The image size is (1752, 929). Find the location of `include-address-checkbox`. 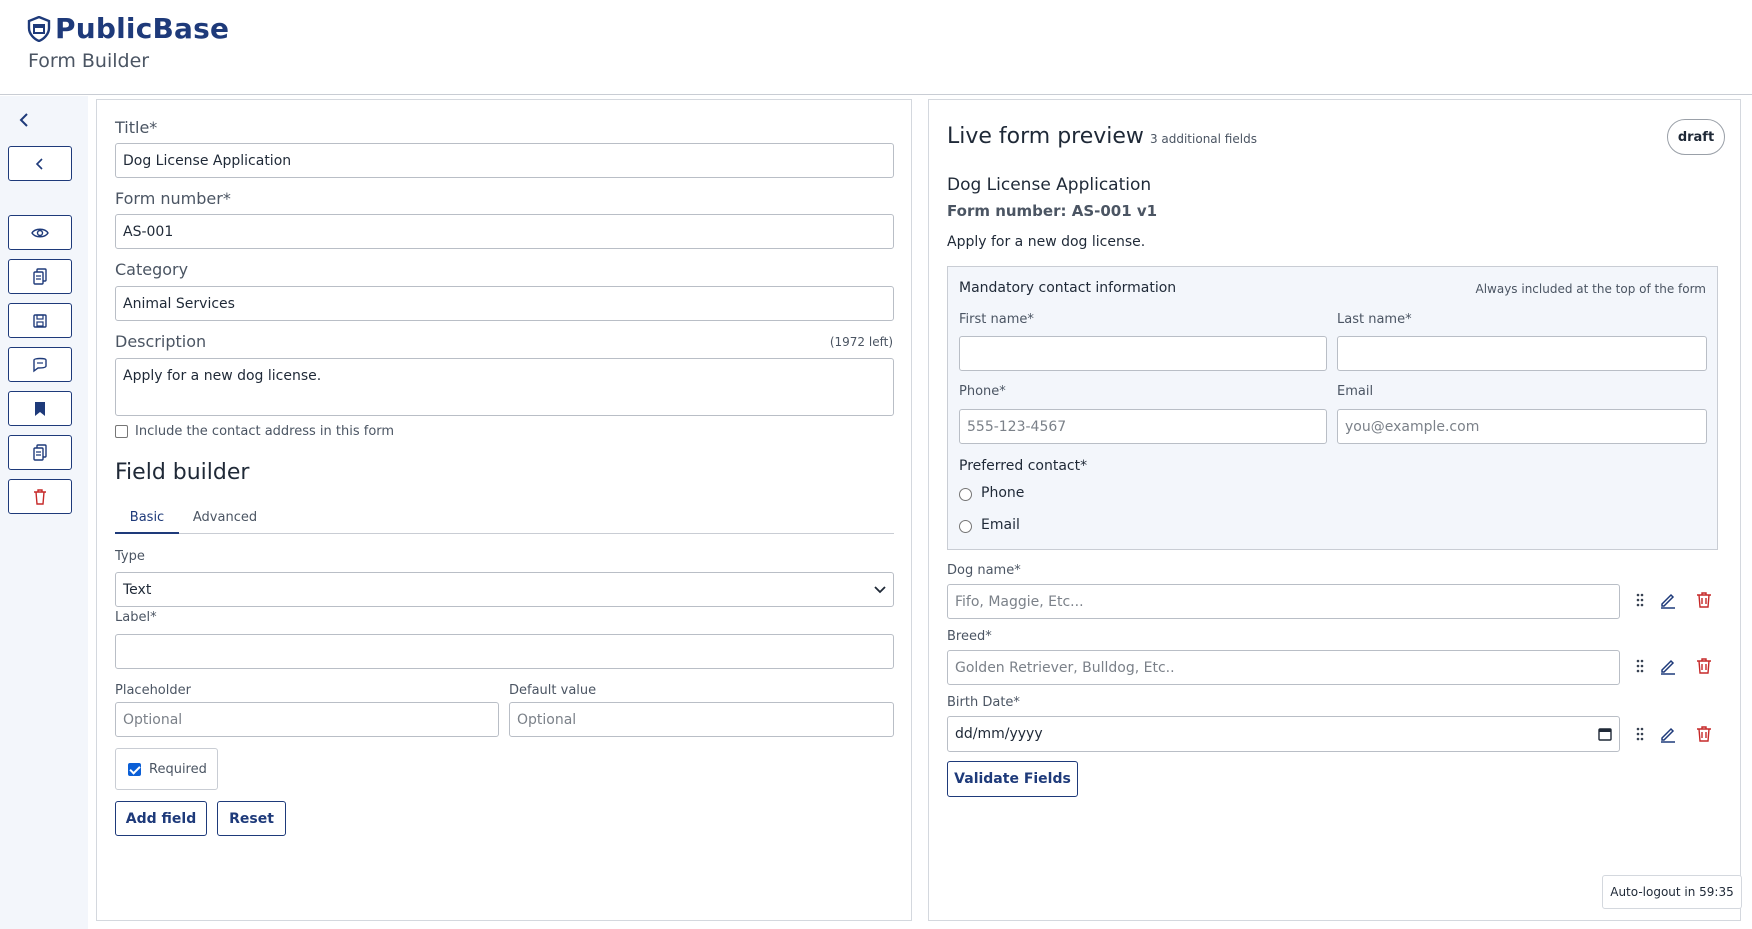

include-address-checkbox is located at coordinates (121, 431).